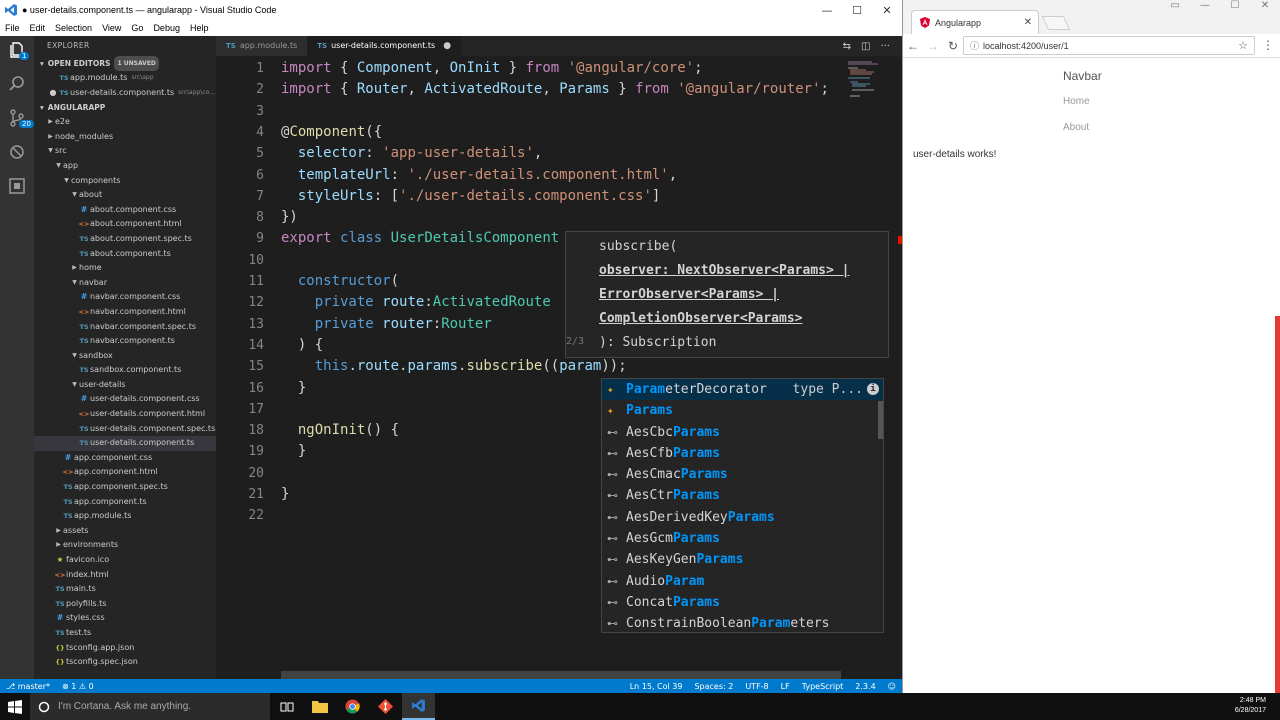  What do you see at coordinates (742, 602) in the screenshot?
I see `suggestion-item: ⊷ ConcatParams` at bounding box center [742, 602].